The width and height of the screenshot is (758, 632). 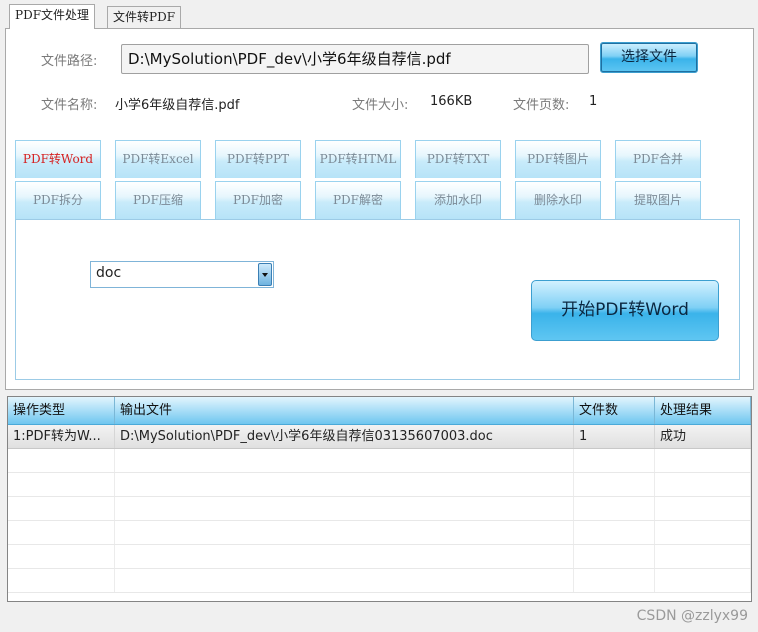 I want to click on fn-remove-watermark: 删除水印, so click(x=558, y=200).